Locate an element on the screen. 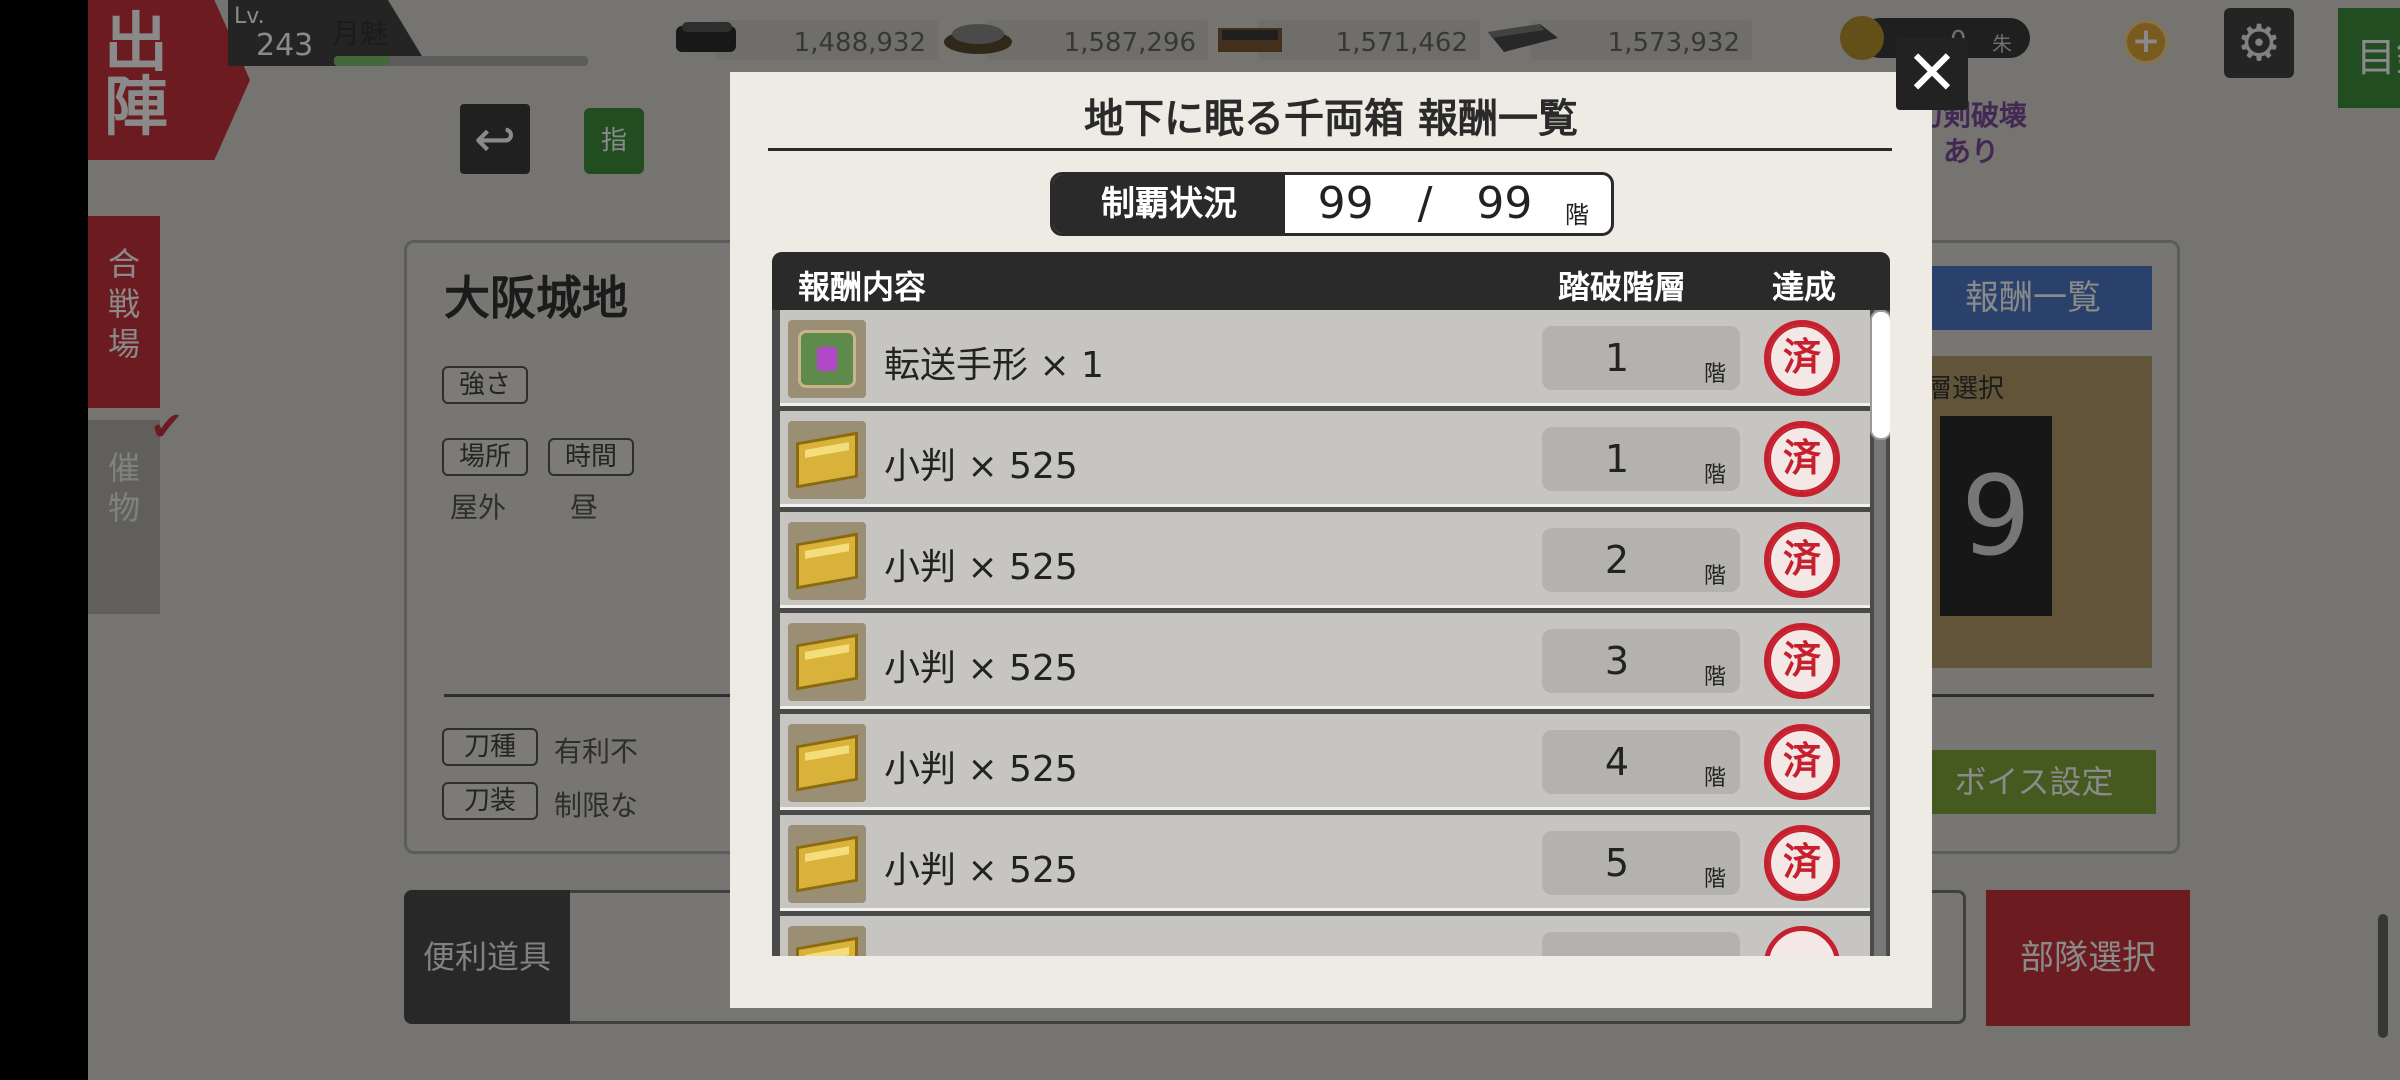  close-button: ✕ is located at coordinates (1932, 74).